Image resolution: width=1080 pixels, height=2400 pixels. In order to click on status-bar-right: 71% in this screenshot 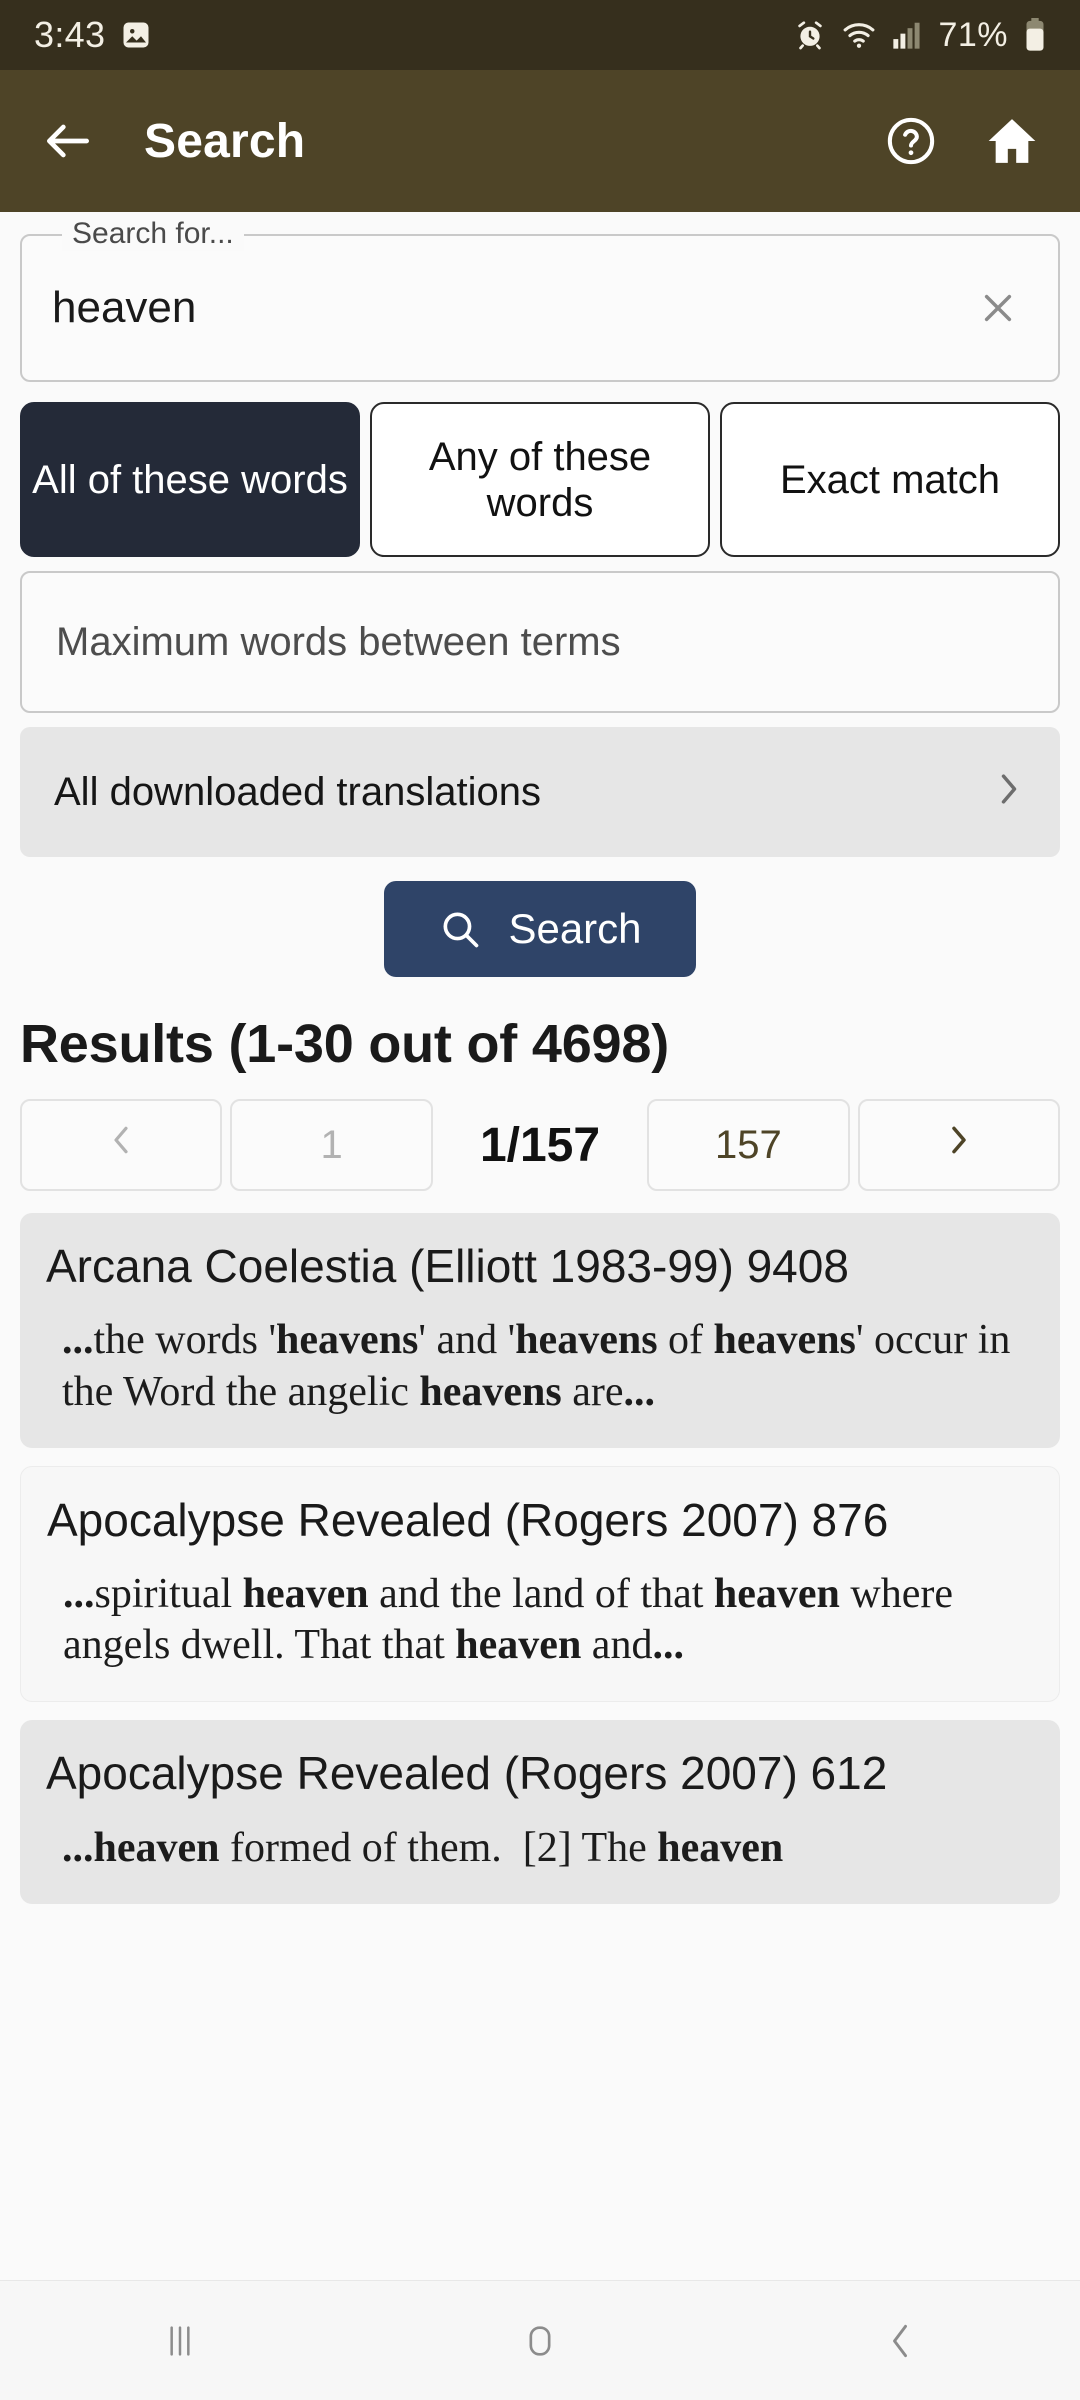, I will do `click(920, 35)`.